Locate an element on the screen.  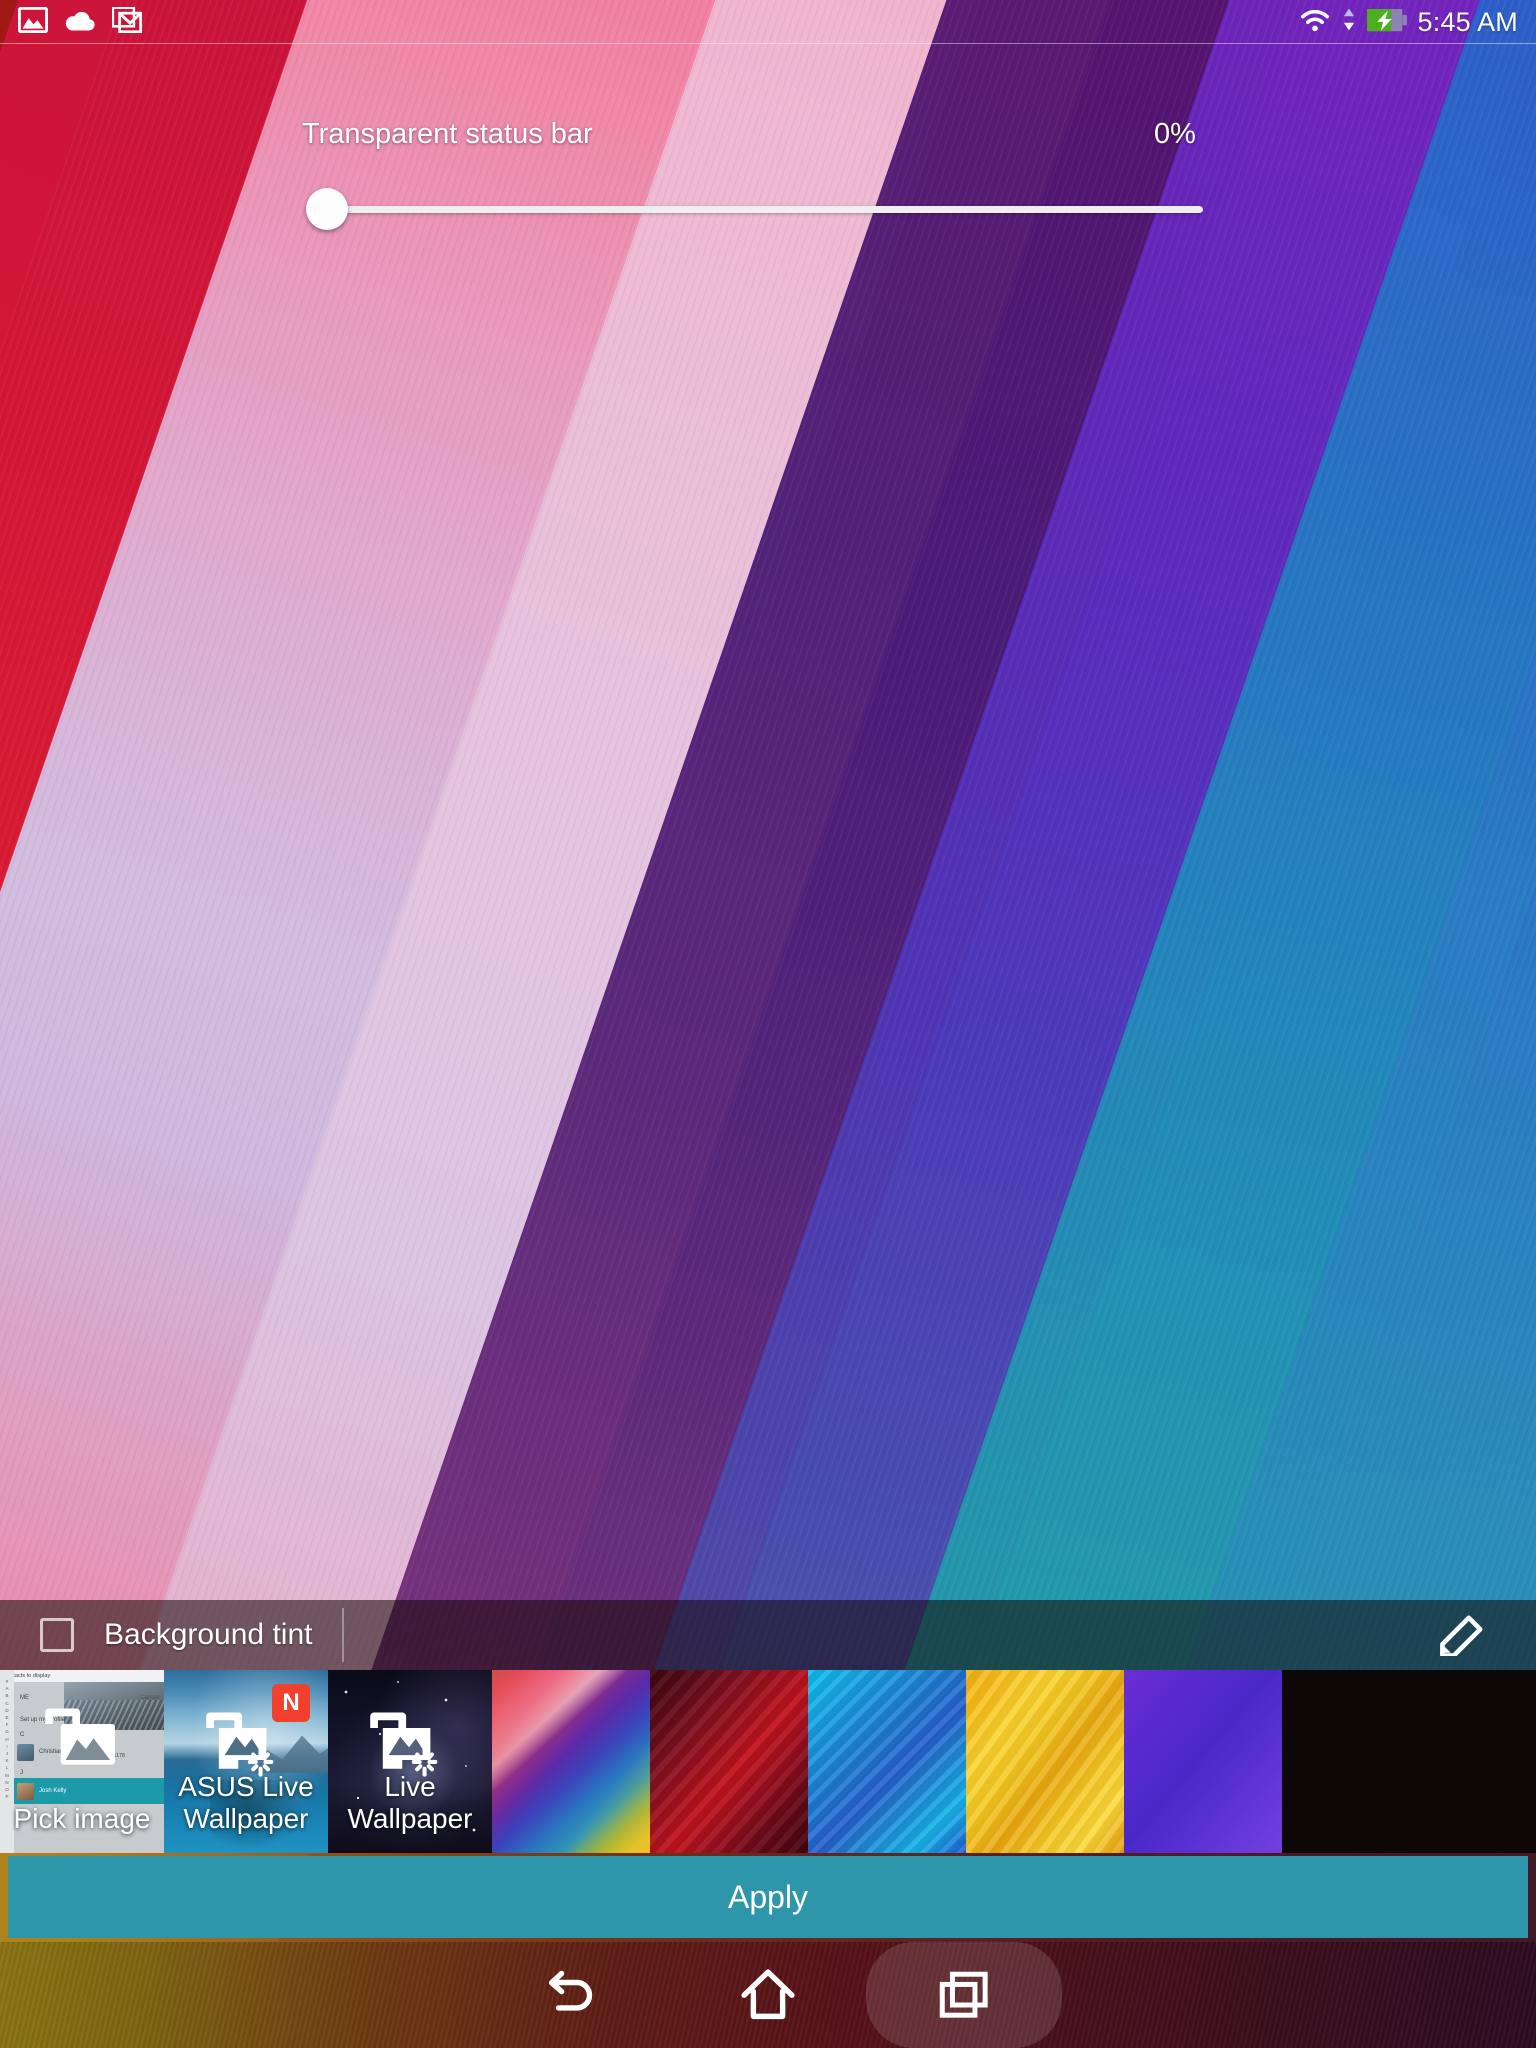
status-bar-notification-icons is located at coordinates (79, 22).